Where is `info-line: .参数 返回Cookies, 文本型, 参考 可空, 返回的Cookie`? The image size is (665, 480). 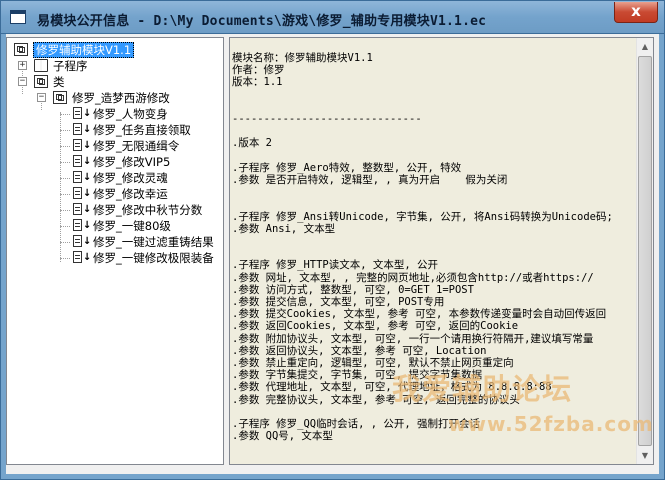
info-line: .参数 返回Cookies, 文本型, 参考 可空, 返回的Cookie is located at coordinates (375, 326).